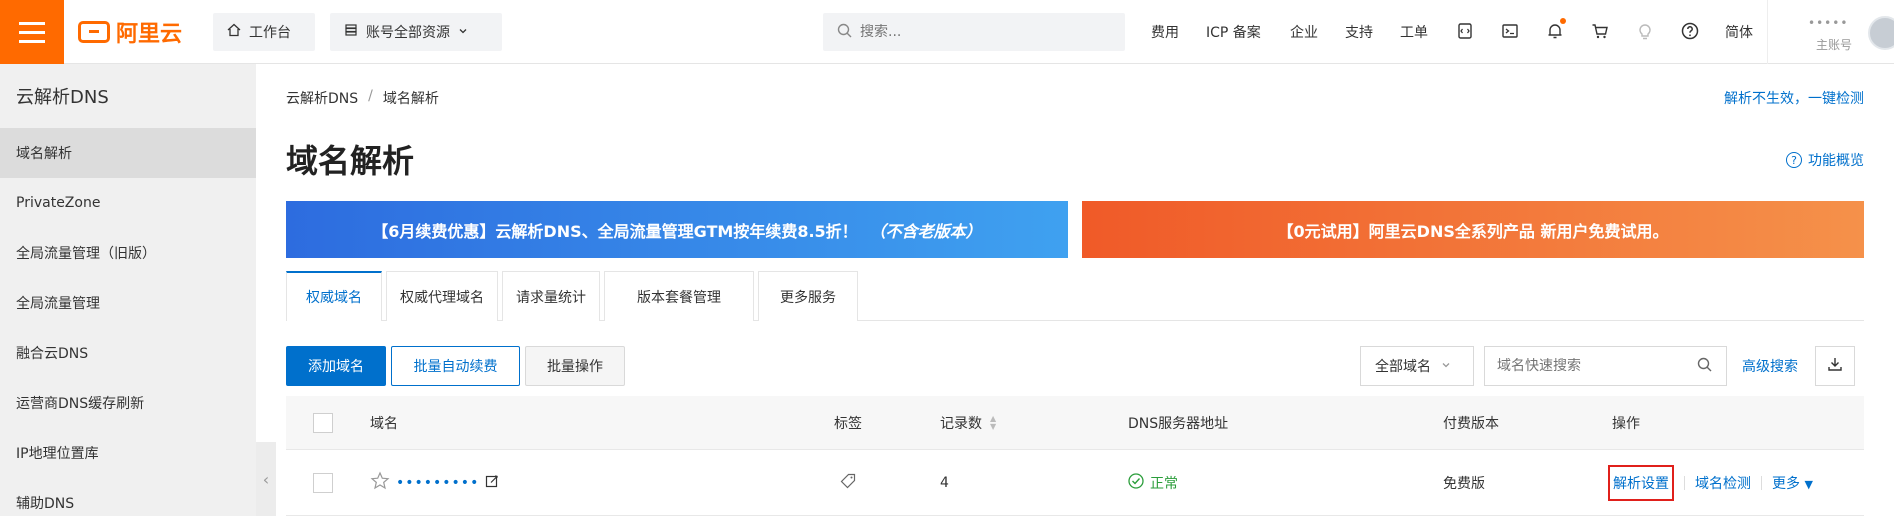 The height and width of the screenshot is (516, 1894). Describe the element at coordinates (1794, 160) in the screenshot. I see `question-icon: ?` at that location.